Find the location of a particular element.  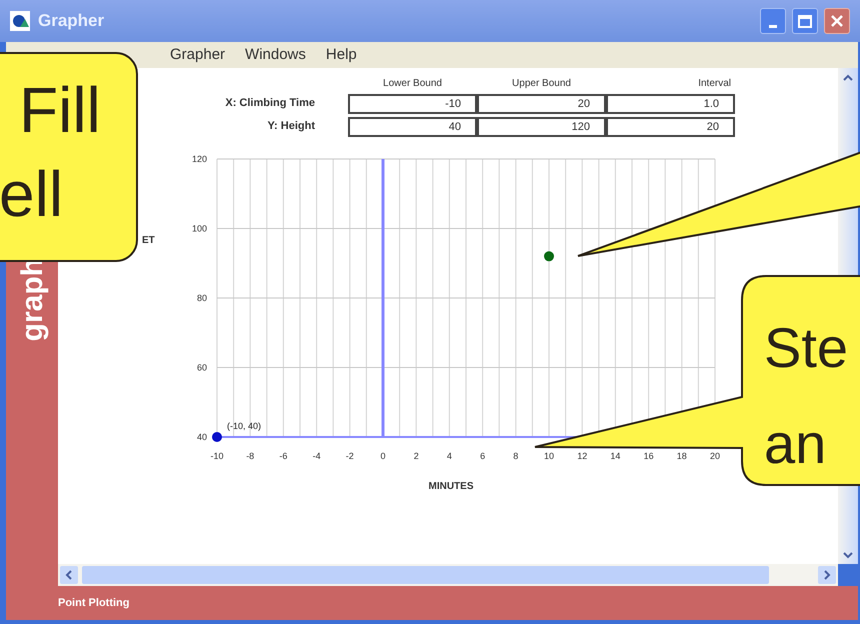

menu-item: Help is located at coordinates (341, 55).